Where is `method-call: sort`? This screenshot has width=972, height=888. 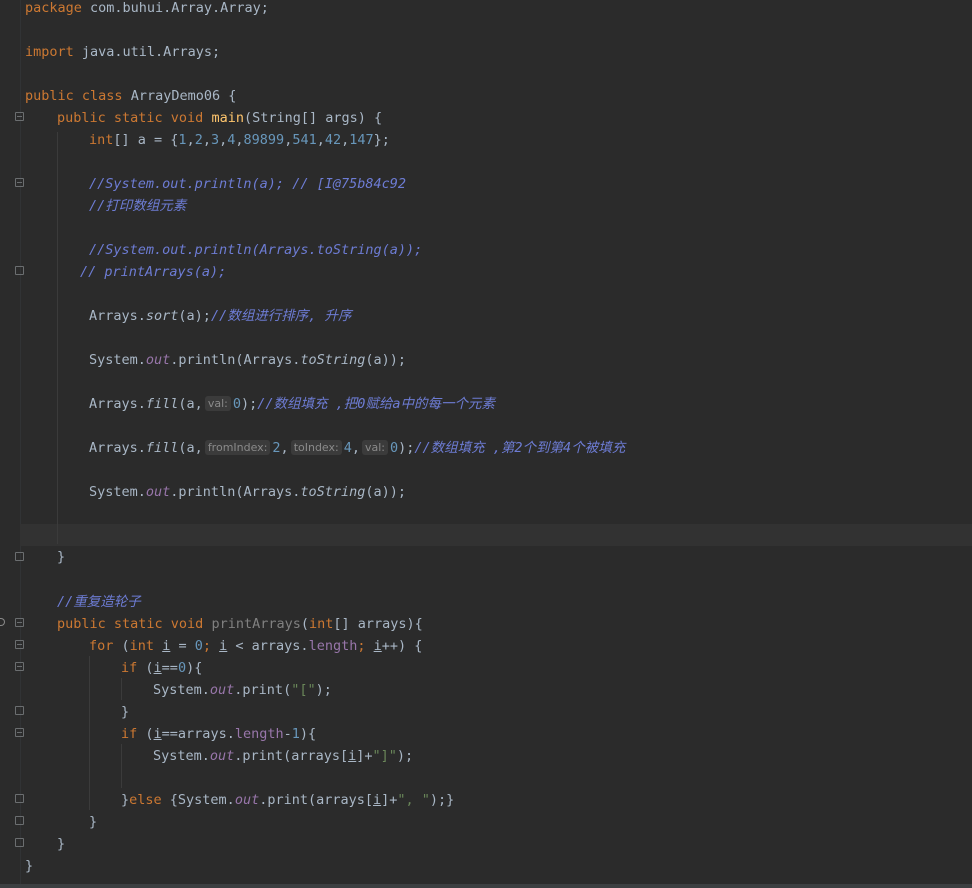
method-call: sort is located at coordinates (162, 316).